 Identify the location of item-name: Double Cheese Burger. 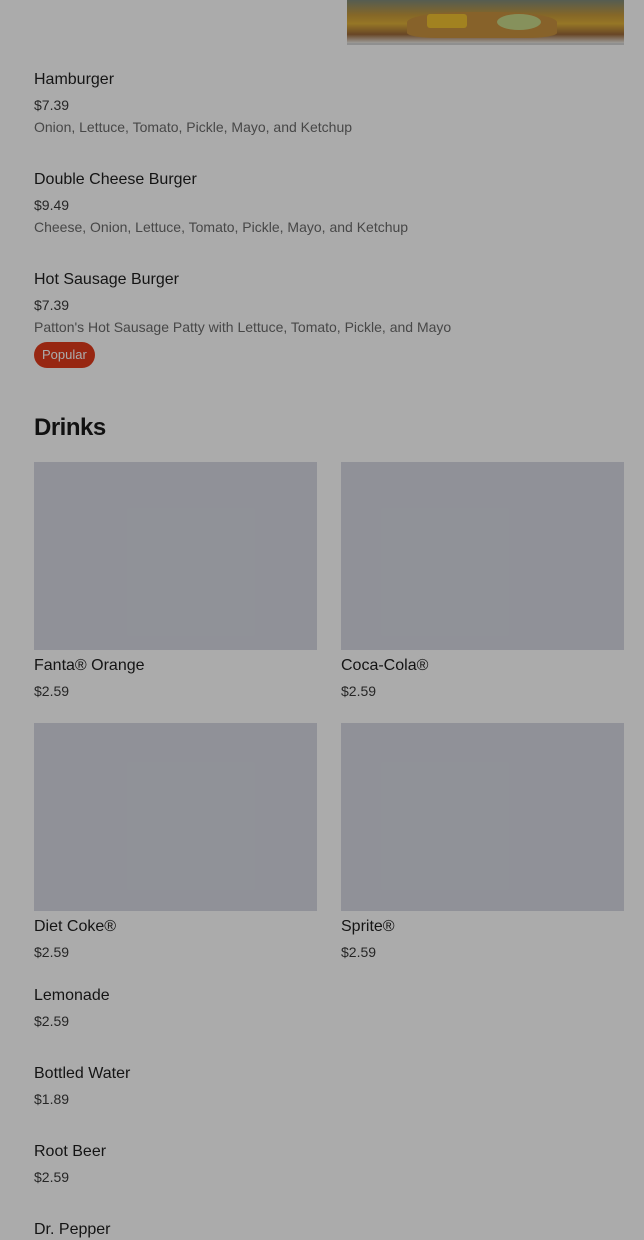
(115, 179).